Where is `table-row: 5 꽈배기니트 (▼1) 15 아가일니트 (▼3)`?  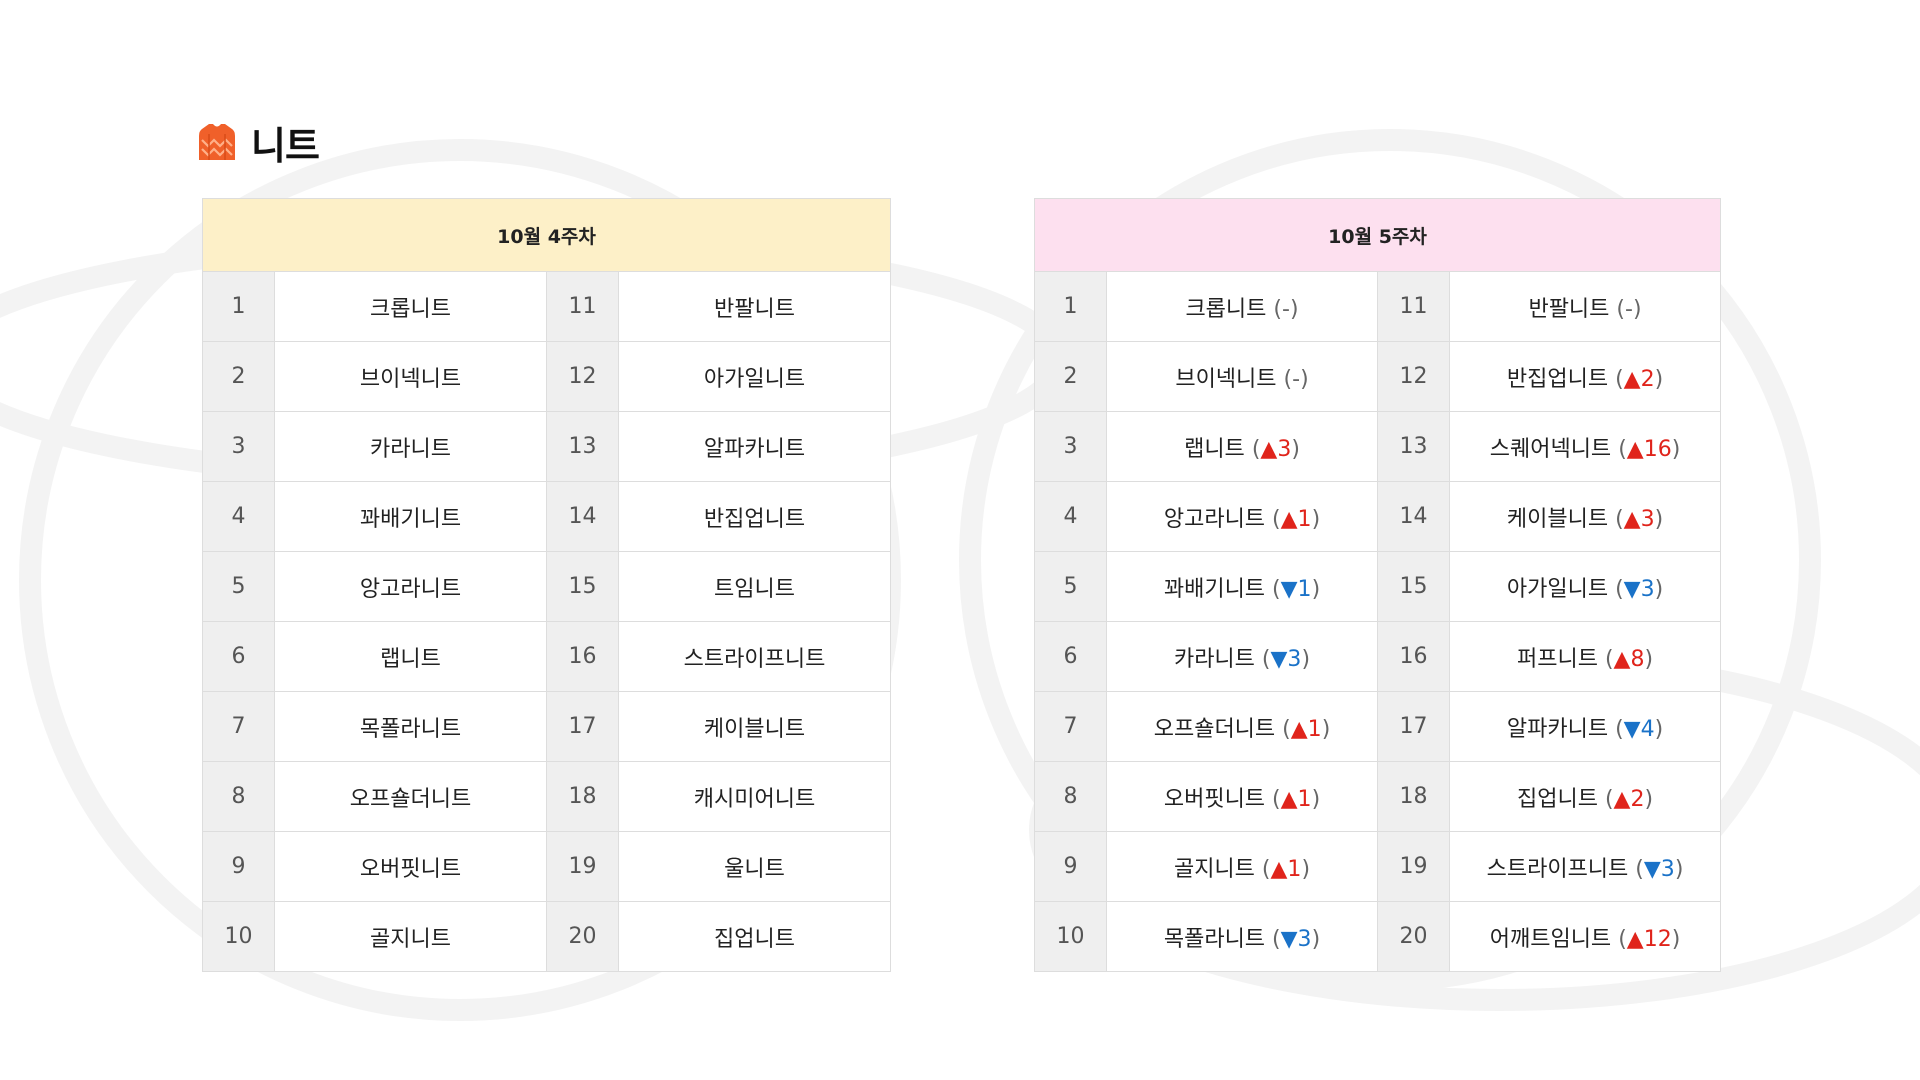 table-row: 5 꽈배기니트 (▼1) 15 아가일니트 (▼3) is located at coordinates (1378, 586).